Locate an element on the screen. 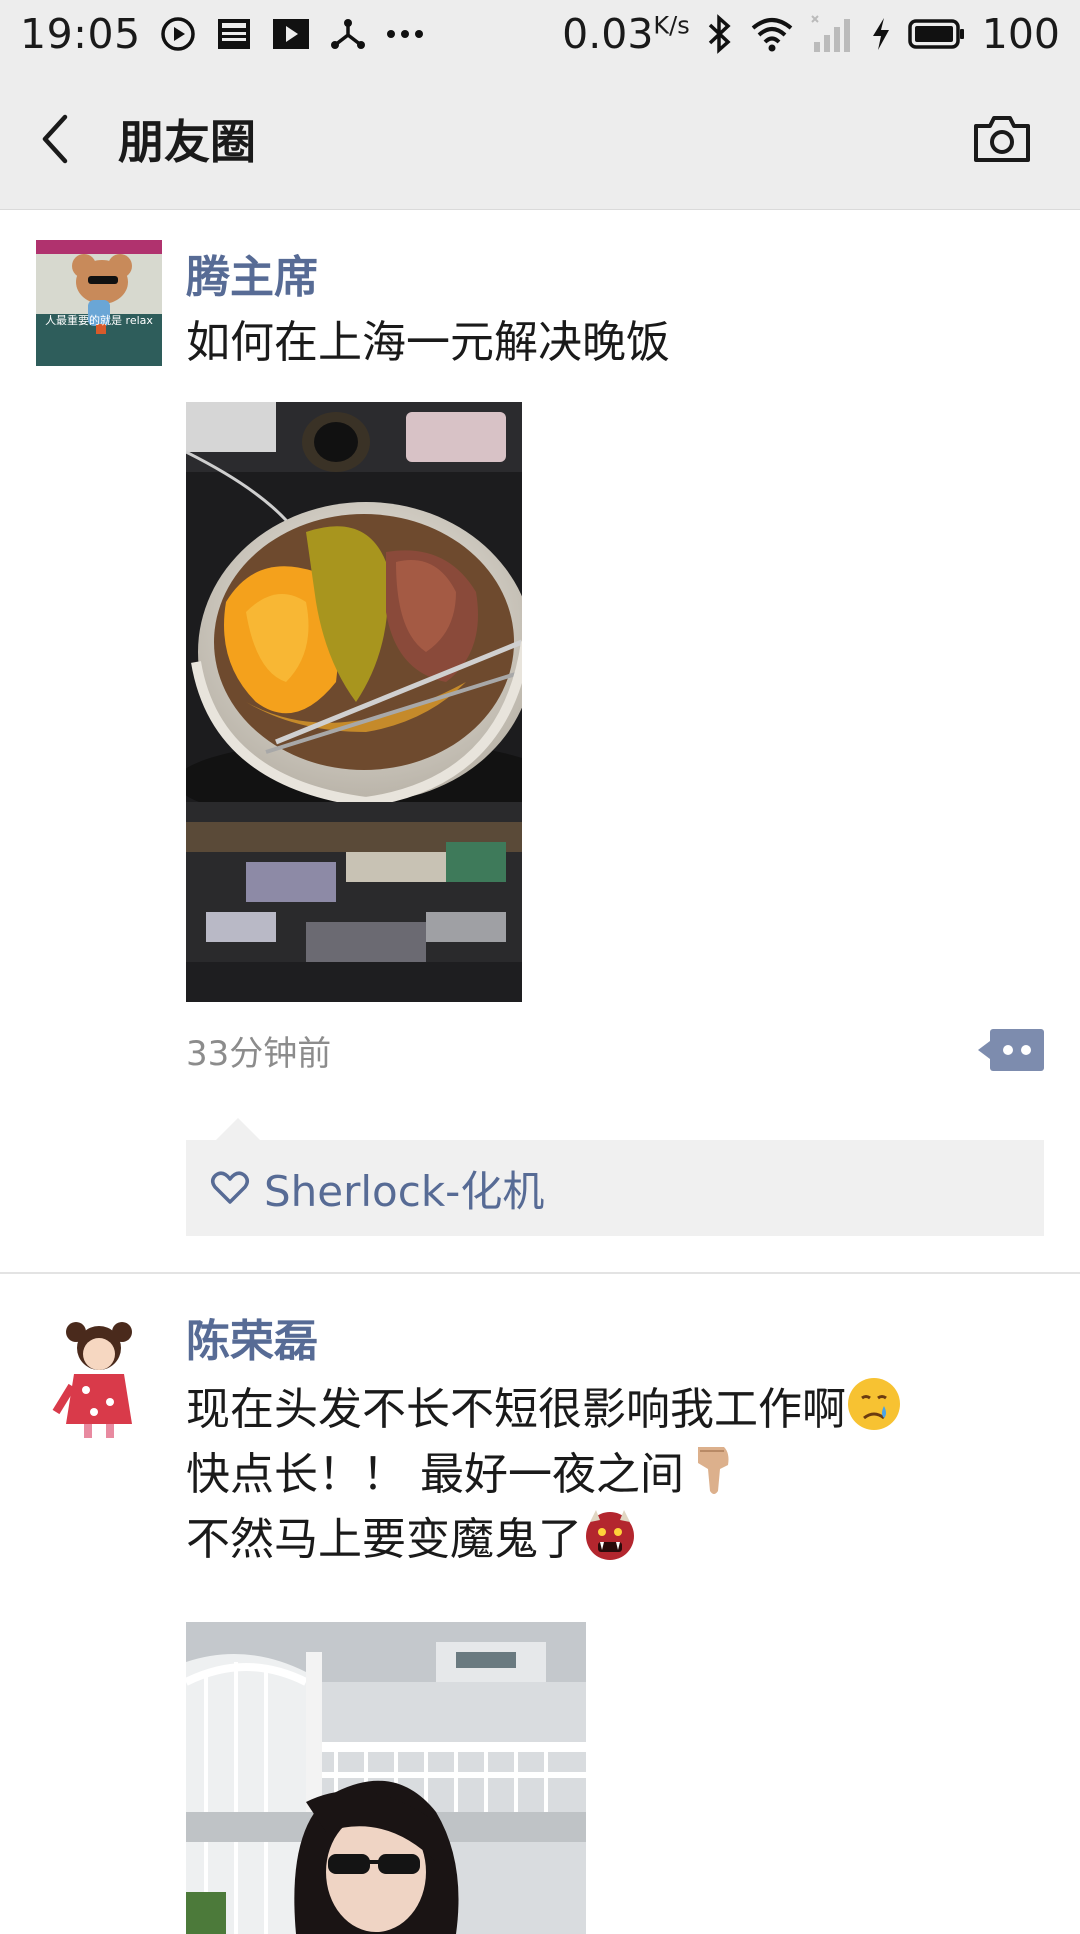 The width and height of the screenshot is (1080, 1934). post-text-line-content: 快点长！！ 最好一夜之间 is located at coordinates (435, 1474).